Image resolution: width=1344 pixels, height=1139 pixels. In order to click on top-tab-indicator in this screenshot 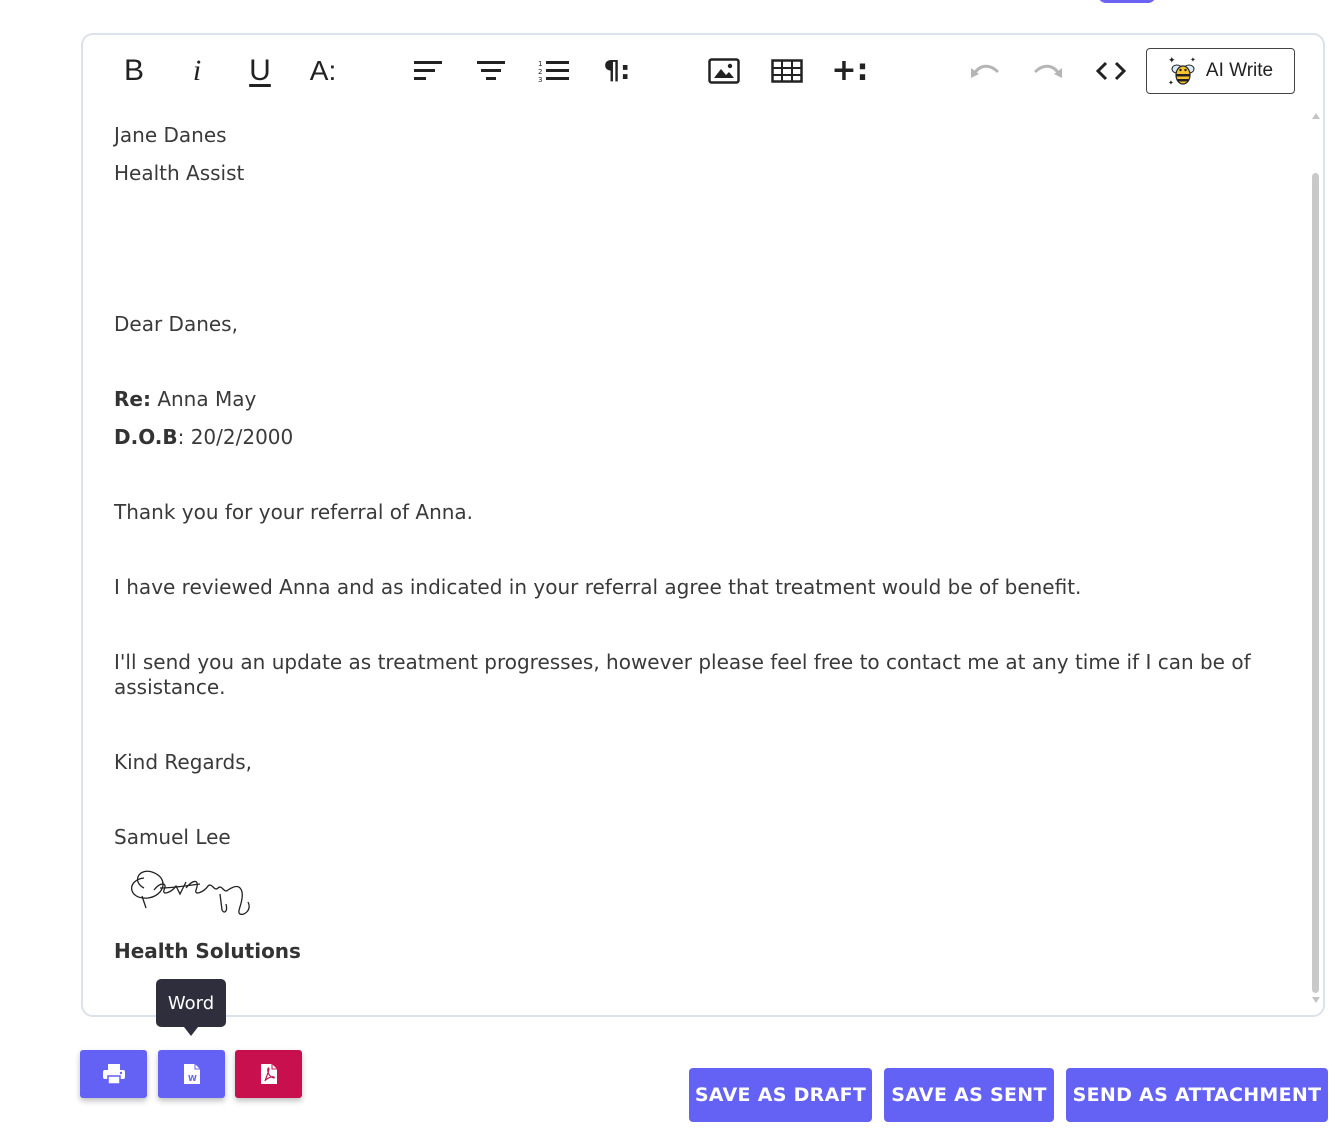, I will do `click(1127, 1)`.